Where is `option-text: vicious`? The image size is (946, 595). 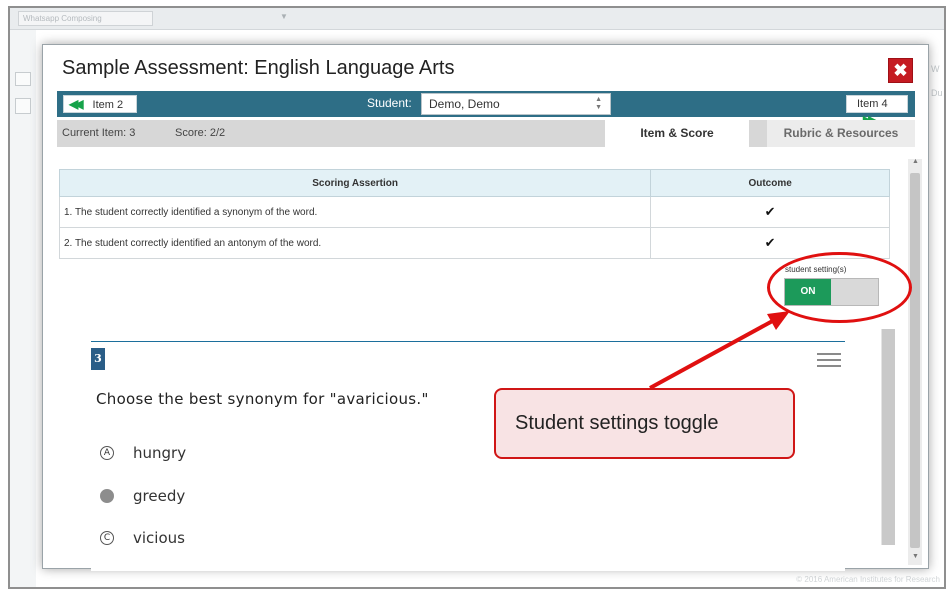
option-text: vicious is located at coordinates (159, 538).